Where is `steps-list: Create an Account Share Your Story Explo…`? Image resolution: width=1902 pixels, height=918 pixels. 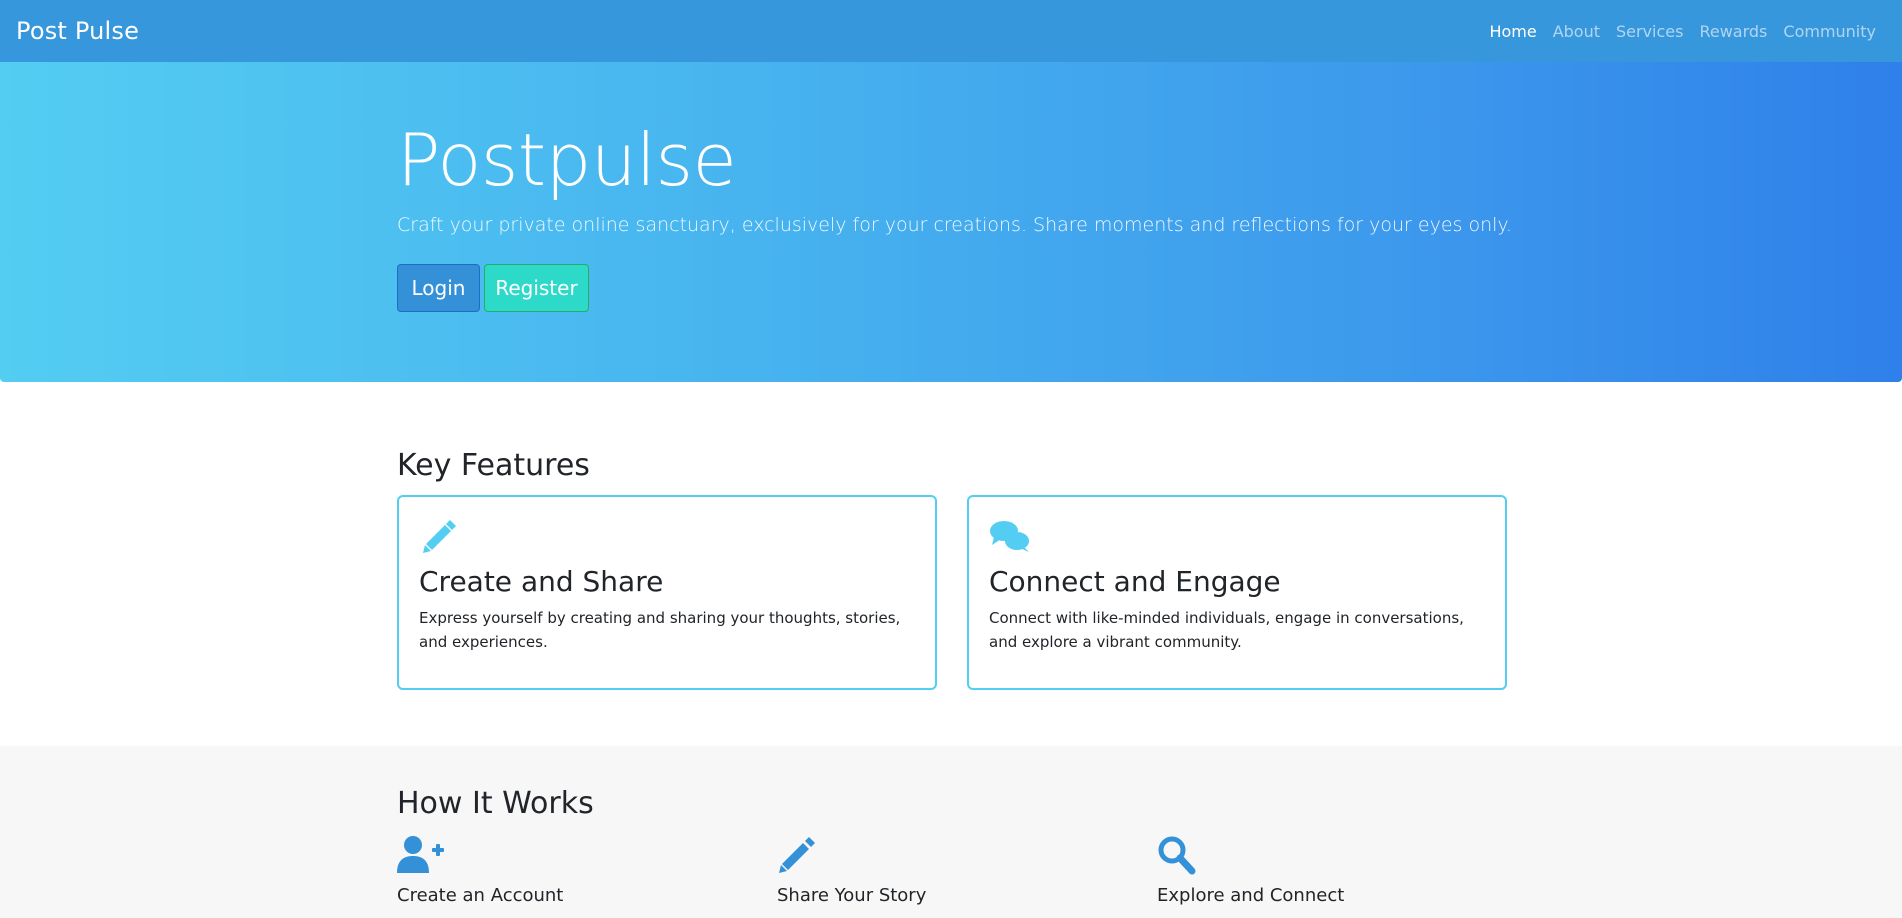
steps-list: Create an Account Share Your Story Explo… is located at coordinates (967, 870).